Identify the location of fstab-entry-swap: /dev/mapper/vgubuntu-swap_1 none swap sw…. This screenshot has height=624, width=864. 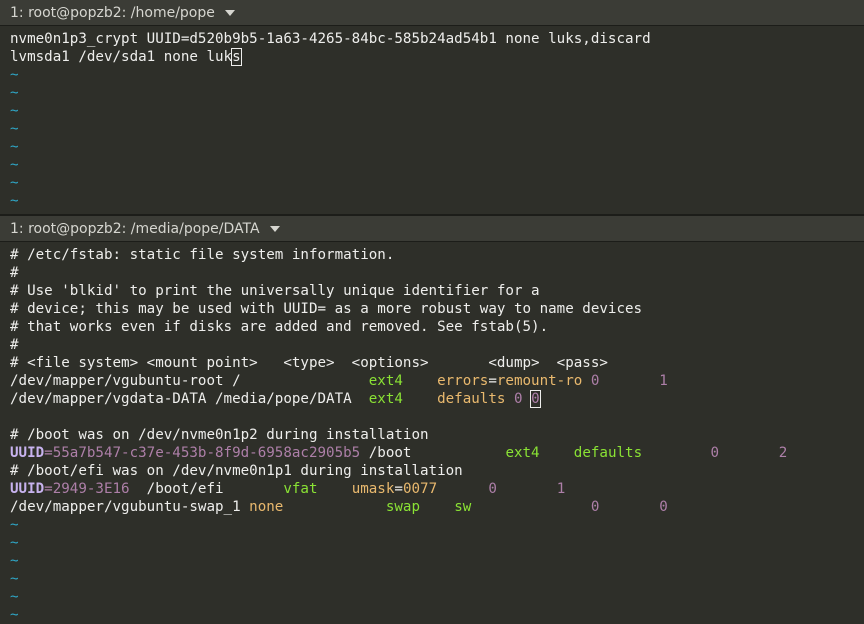
(437, 507).